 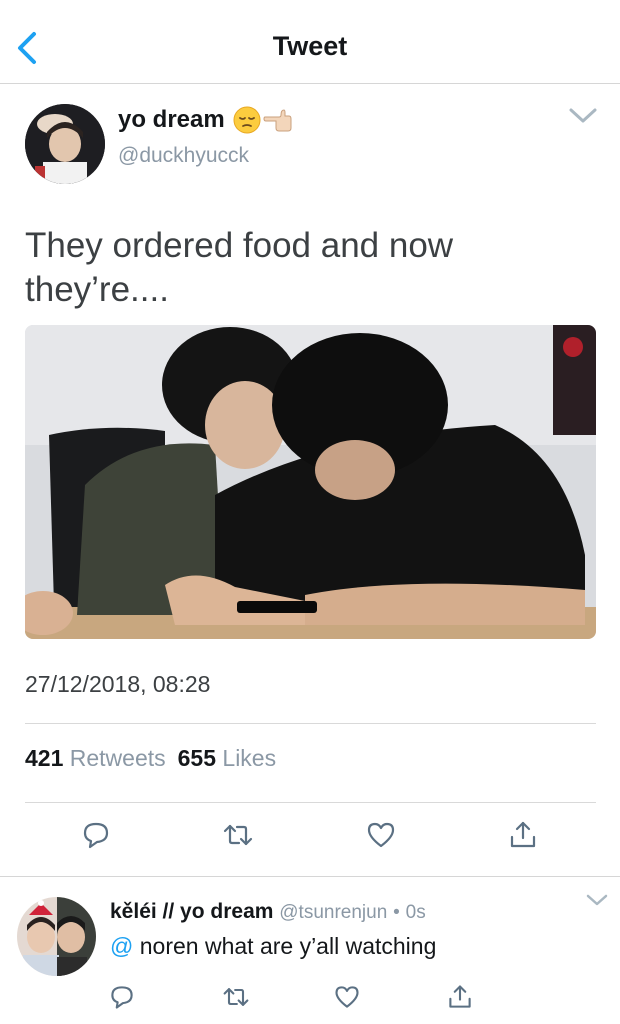 I want to click on retweets-count: 421, so click(x=44, y=758).